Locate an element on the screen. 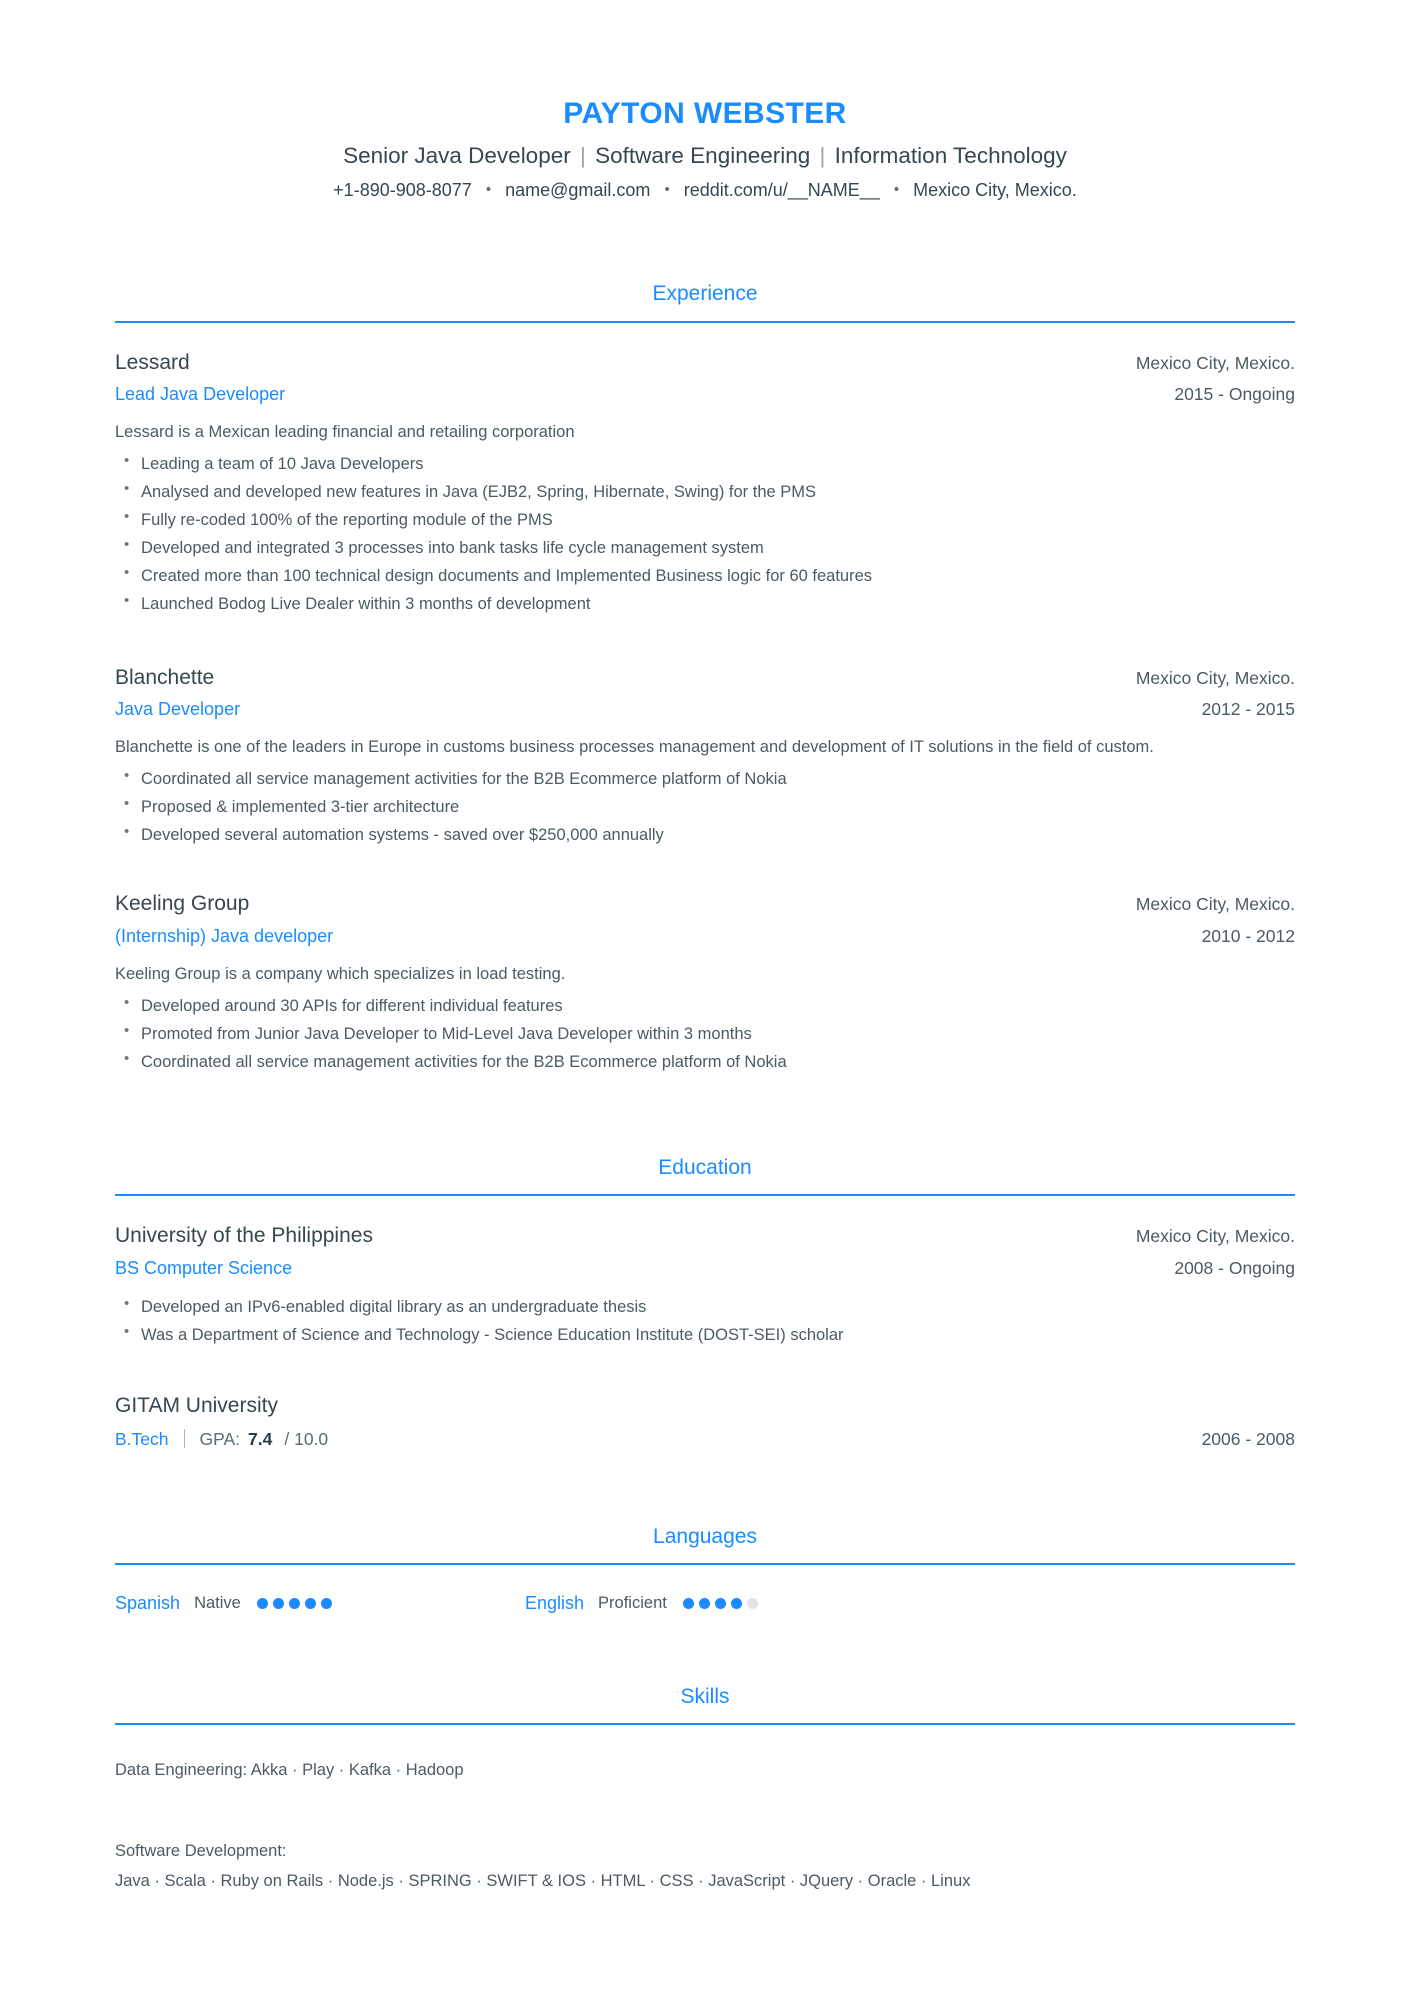 The width and height of the screenshot is (1410, 1995). section-divider-languages is located at coordinates (705, 1564).